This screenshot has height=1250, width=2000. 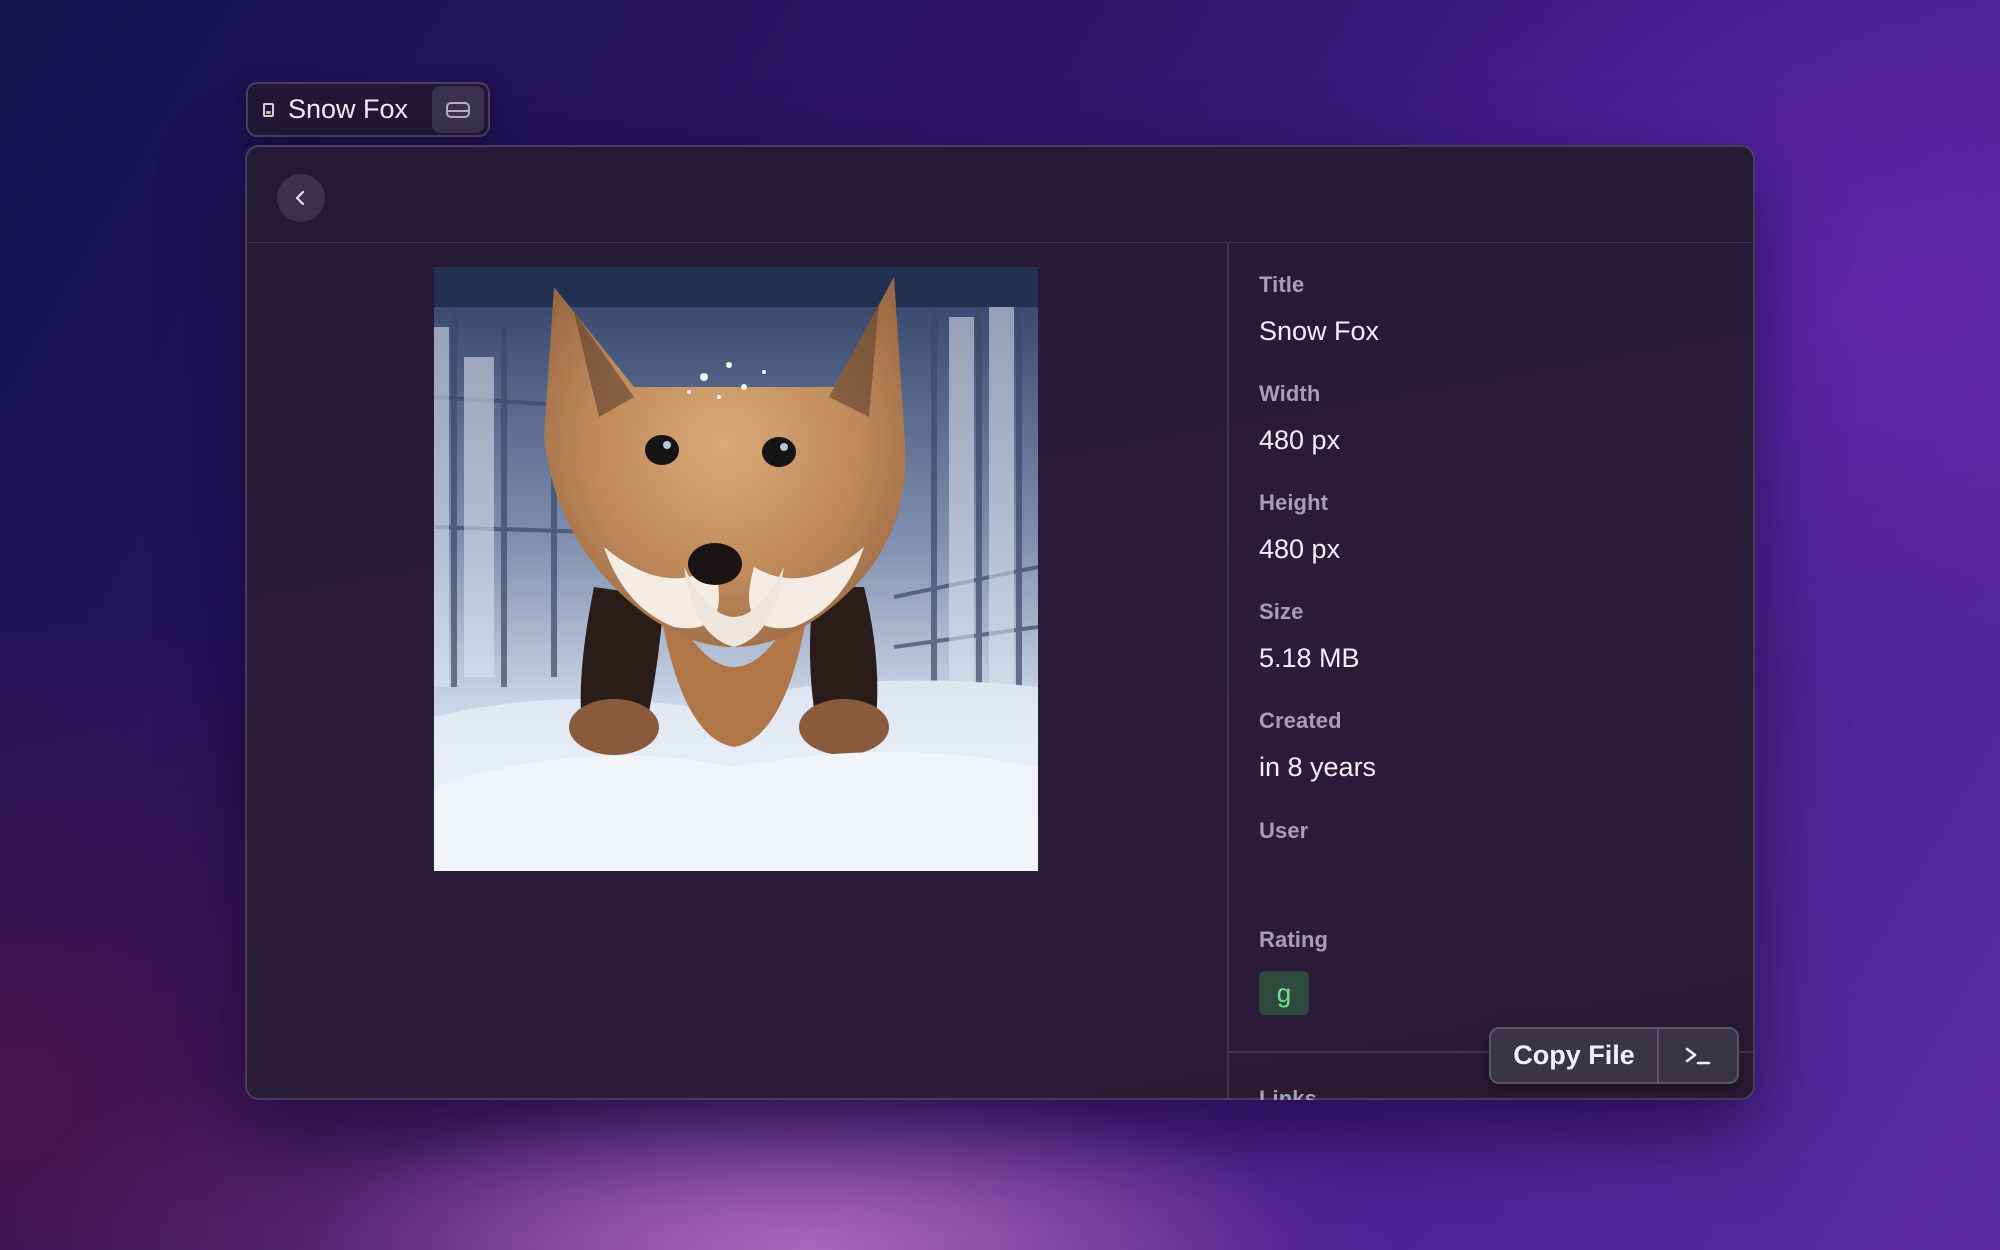 What do you see at coordinates (1574, 1055) in the screenshot?
I see `copy-file-button: Copy File` at bounding box center [1574, 1055].